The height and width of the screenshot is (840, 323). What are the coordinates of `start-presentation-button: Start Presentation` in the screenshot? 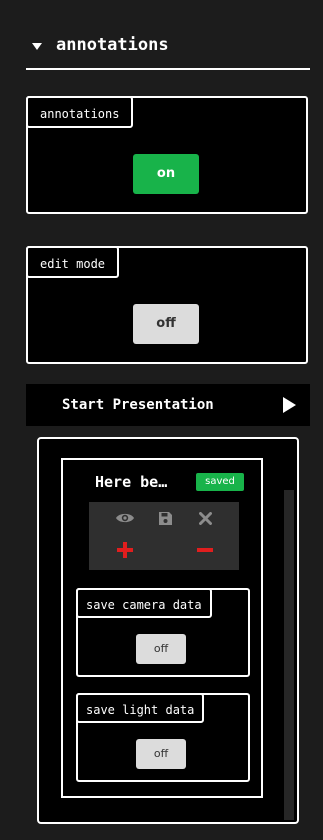 It's located at (168, 405).